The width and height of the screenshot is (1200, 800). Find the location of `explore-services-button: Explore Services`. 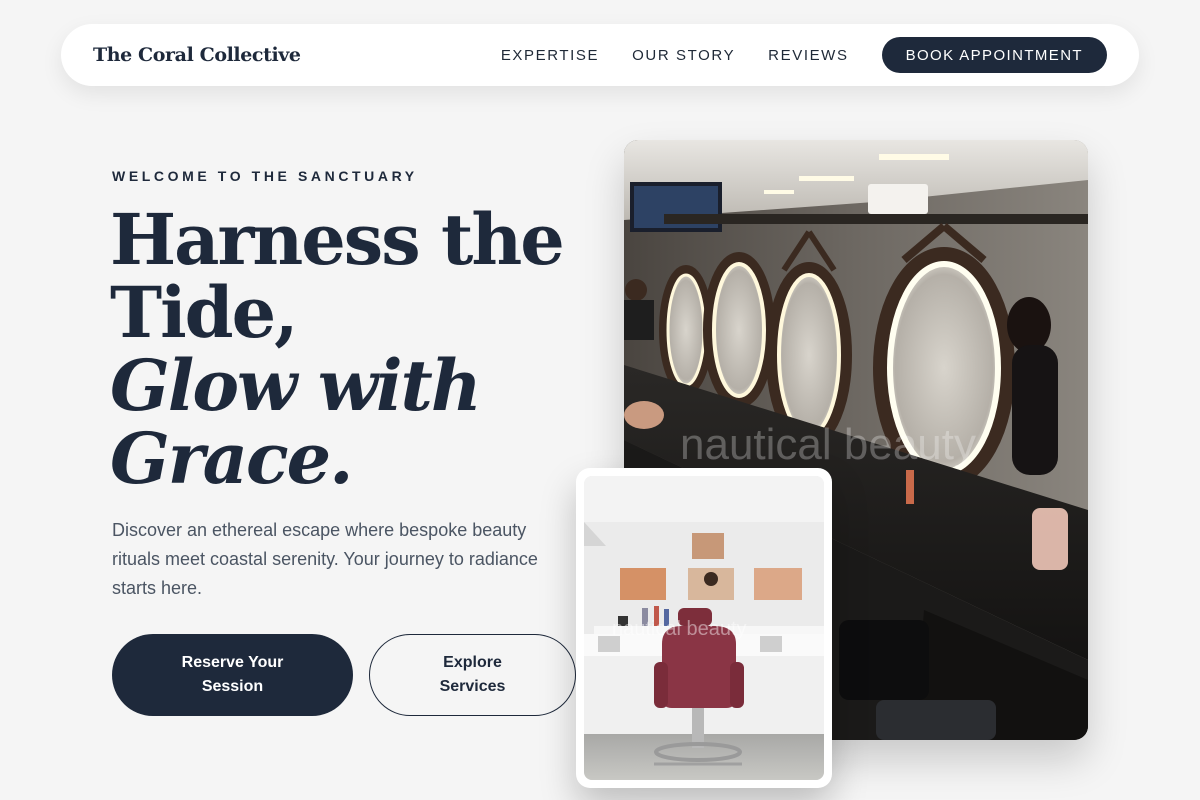

explore-services-button: Explore Services is located at coordinates (472, 675).